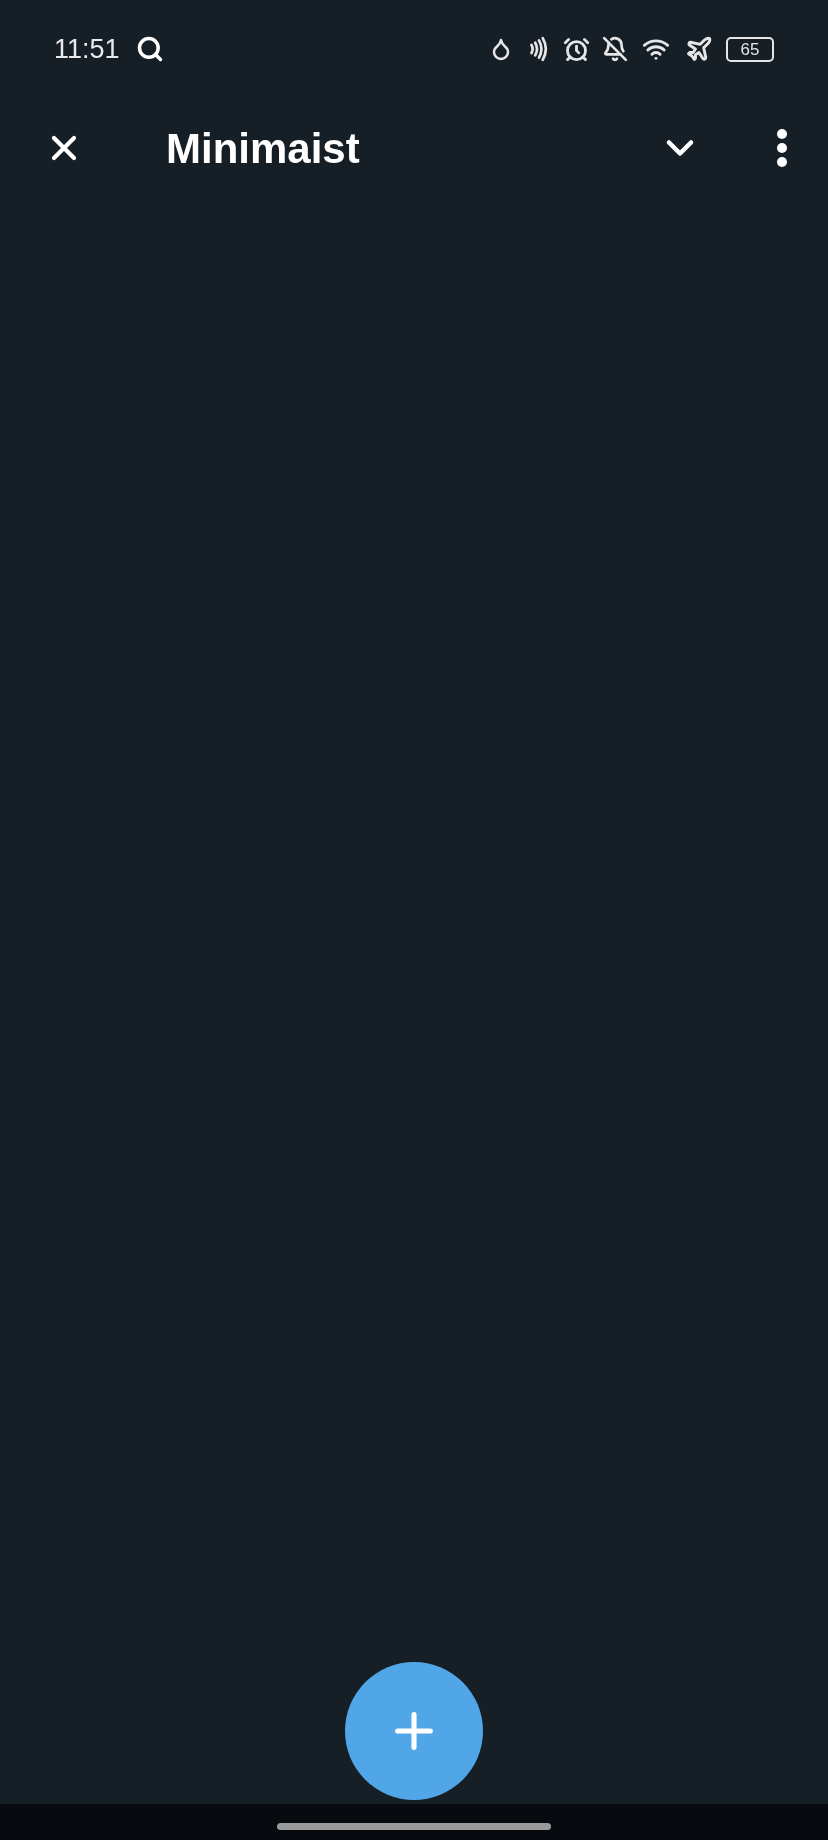 The height and width of the screenshot is (1840, 828). I want to click on home-indicator, so click(414, 1826).